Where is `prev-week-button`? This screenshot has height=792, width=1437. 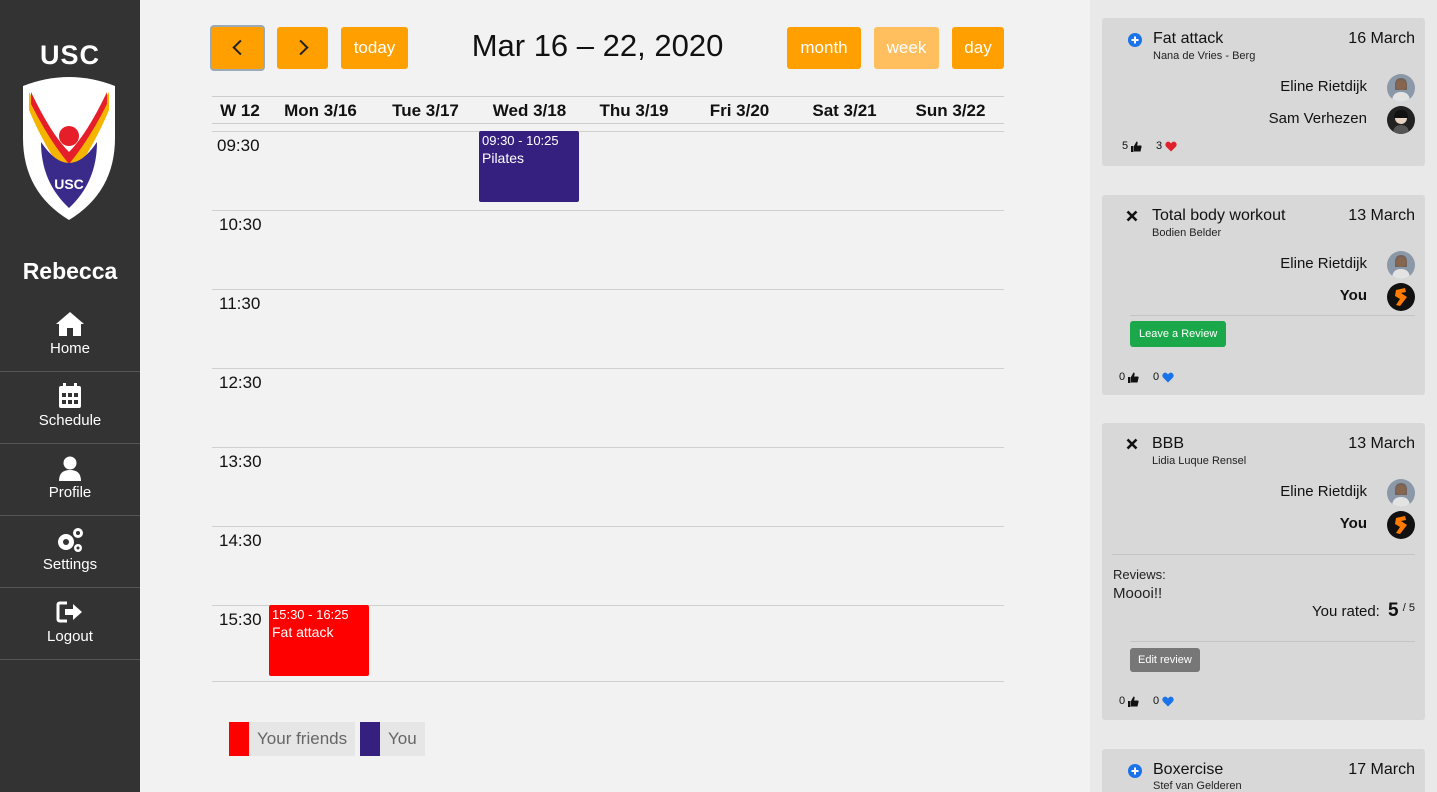 prev-week-button is located at coordinates (237, 48).